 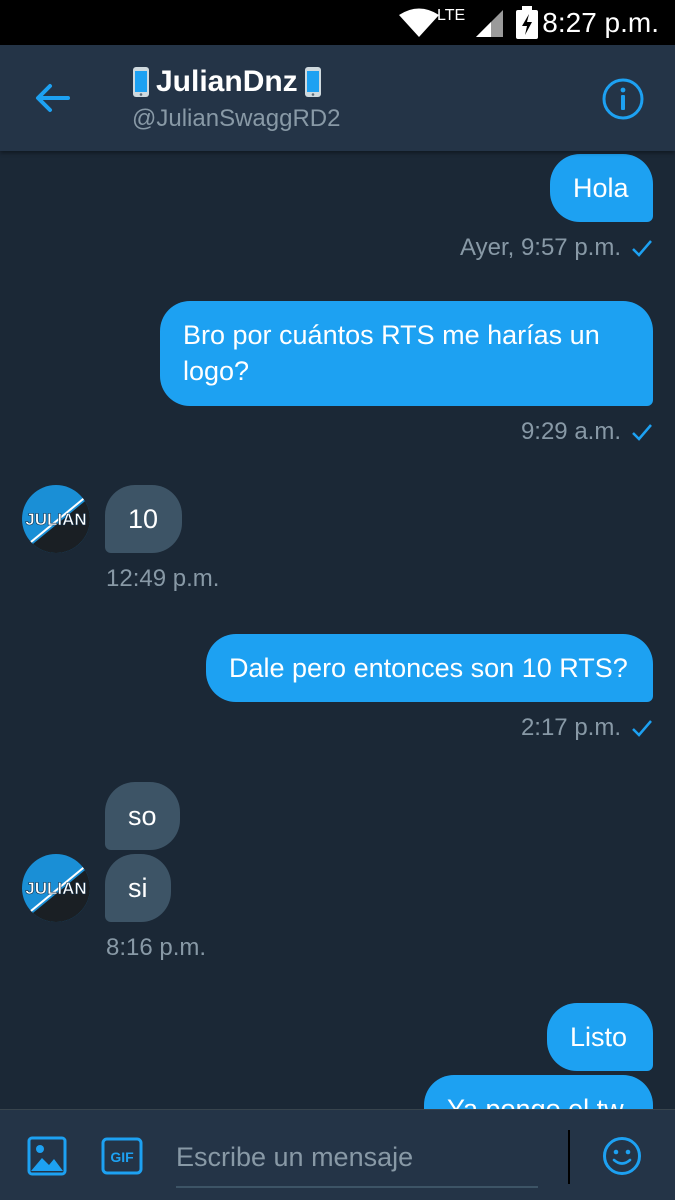 I want to click on emoji-icon, so click(x=622, y=1156).